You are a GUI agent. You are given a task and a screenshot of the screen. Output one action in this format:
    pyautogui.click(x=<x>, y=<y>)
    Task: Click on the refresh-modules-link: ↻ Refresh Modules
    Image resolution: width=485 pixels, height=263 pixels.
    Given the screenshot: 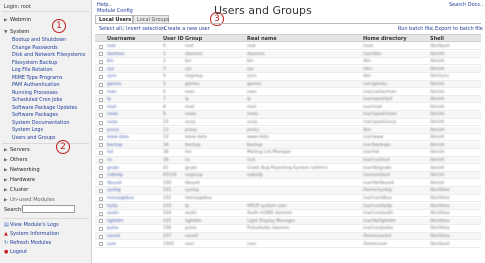 What is the action you would take?
    pyautogui.click(x=27, y=243)
    